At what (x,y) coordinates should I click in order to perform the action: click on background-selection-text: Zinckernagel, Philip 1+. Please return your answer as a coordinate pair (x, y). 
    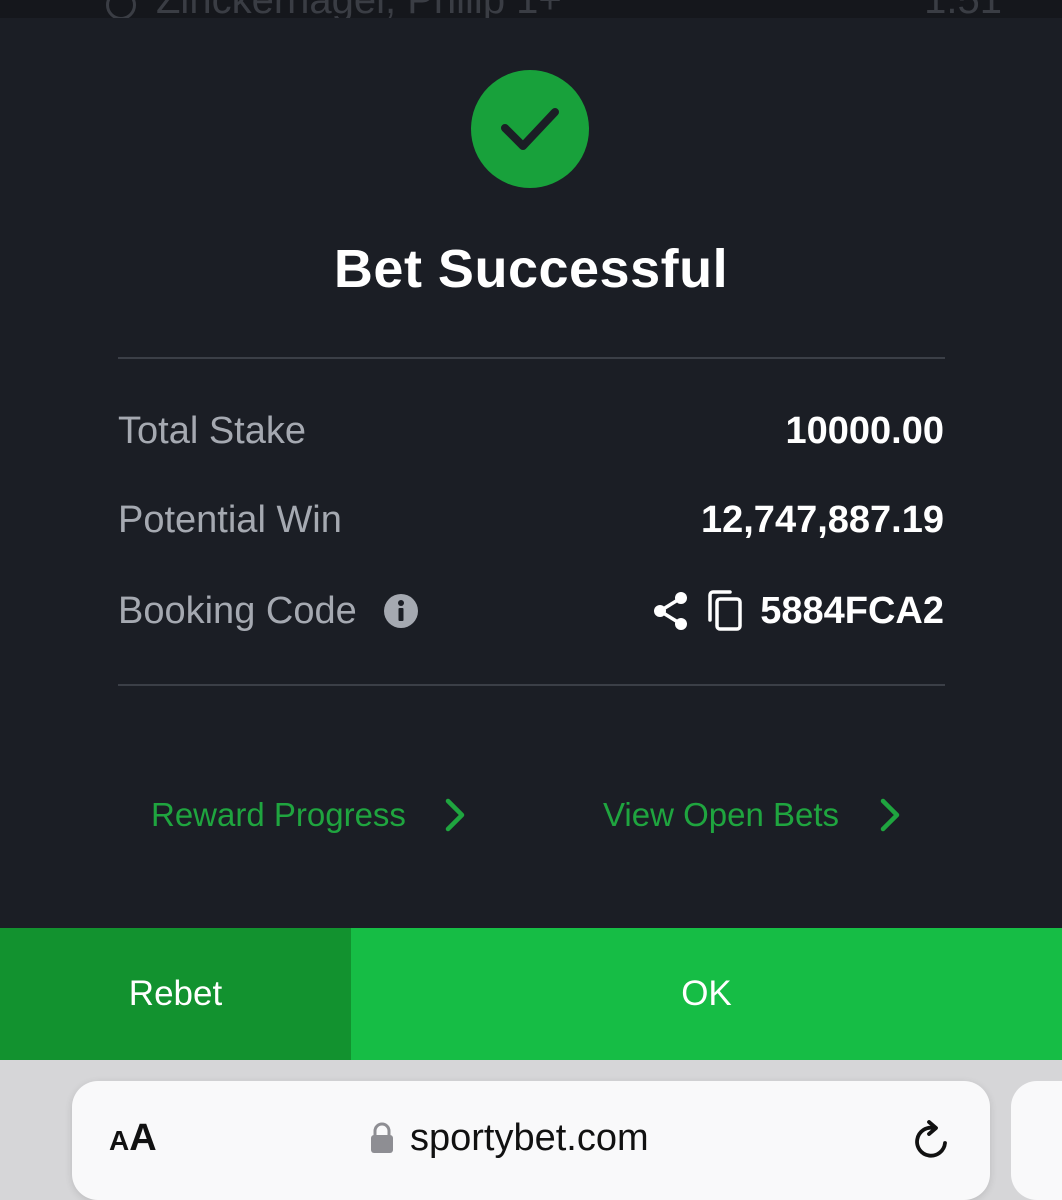
    Looking at the image, I should click on (359, 9).